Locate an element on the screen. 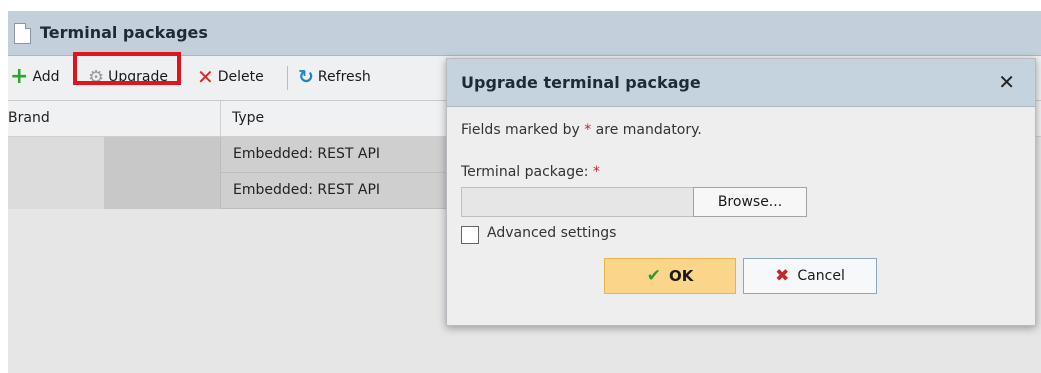 The image size is (1041, 373). add-button: + Add is located at coordinates (35, 77).